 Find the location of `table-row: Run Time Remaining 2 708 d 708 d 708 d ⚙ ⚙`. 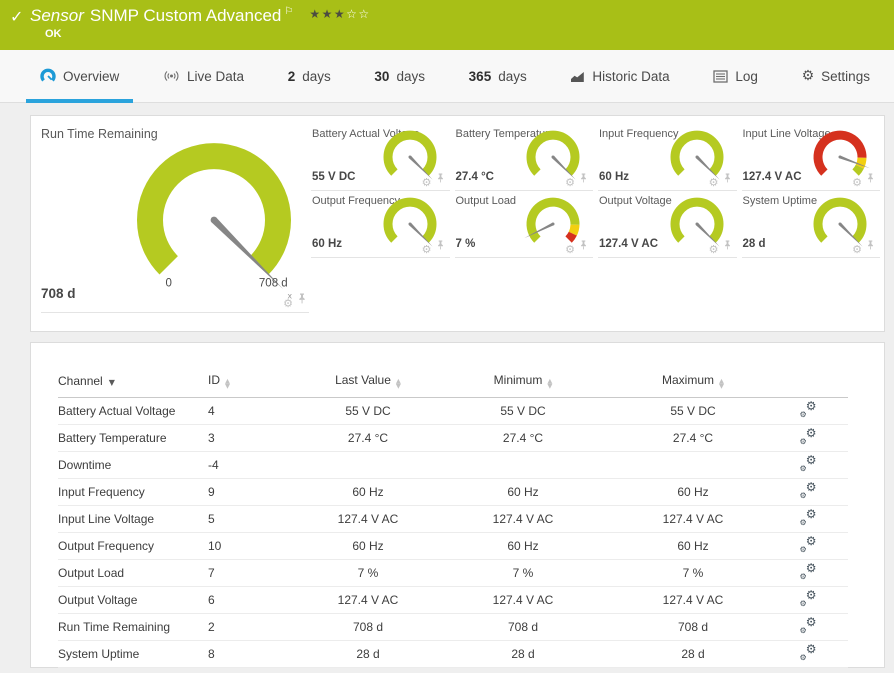

table-row: Run Time Remaining 2 708 d 708 d 708 d ⚙ ⚙ is located at coordinates (453, 627).